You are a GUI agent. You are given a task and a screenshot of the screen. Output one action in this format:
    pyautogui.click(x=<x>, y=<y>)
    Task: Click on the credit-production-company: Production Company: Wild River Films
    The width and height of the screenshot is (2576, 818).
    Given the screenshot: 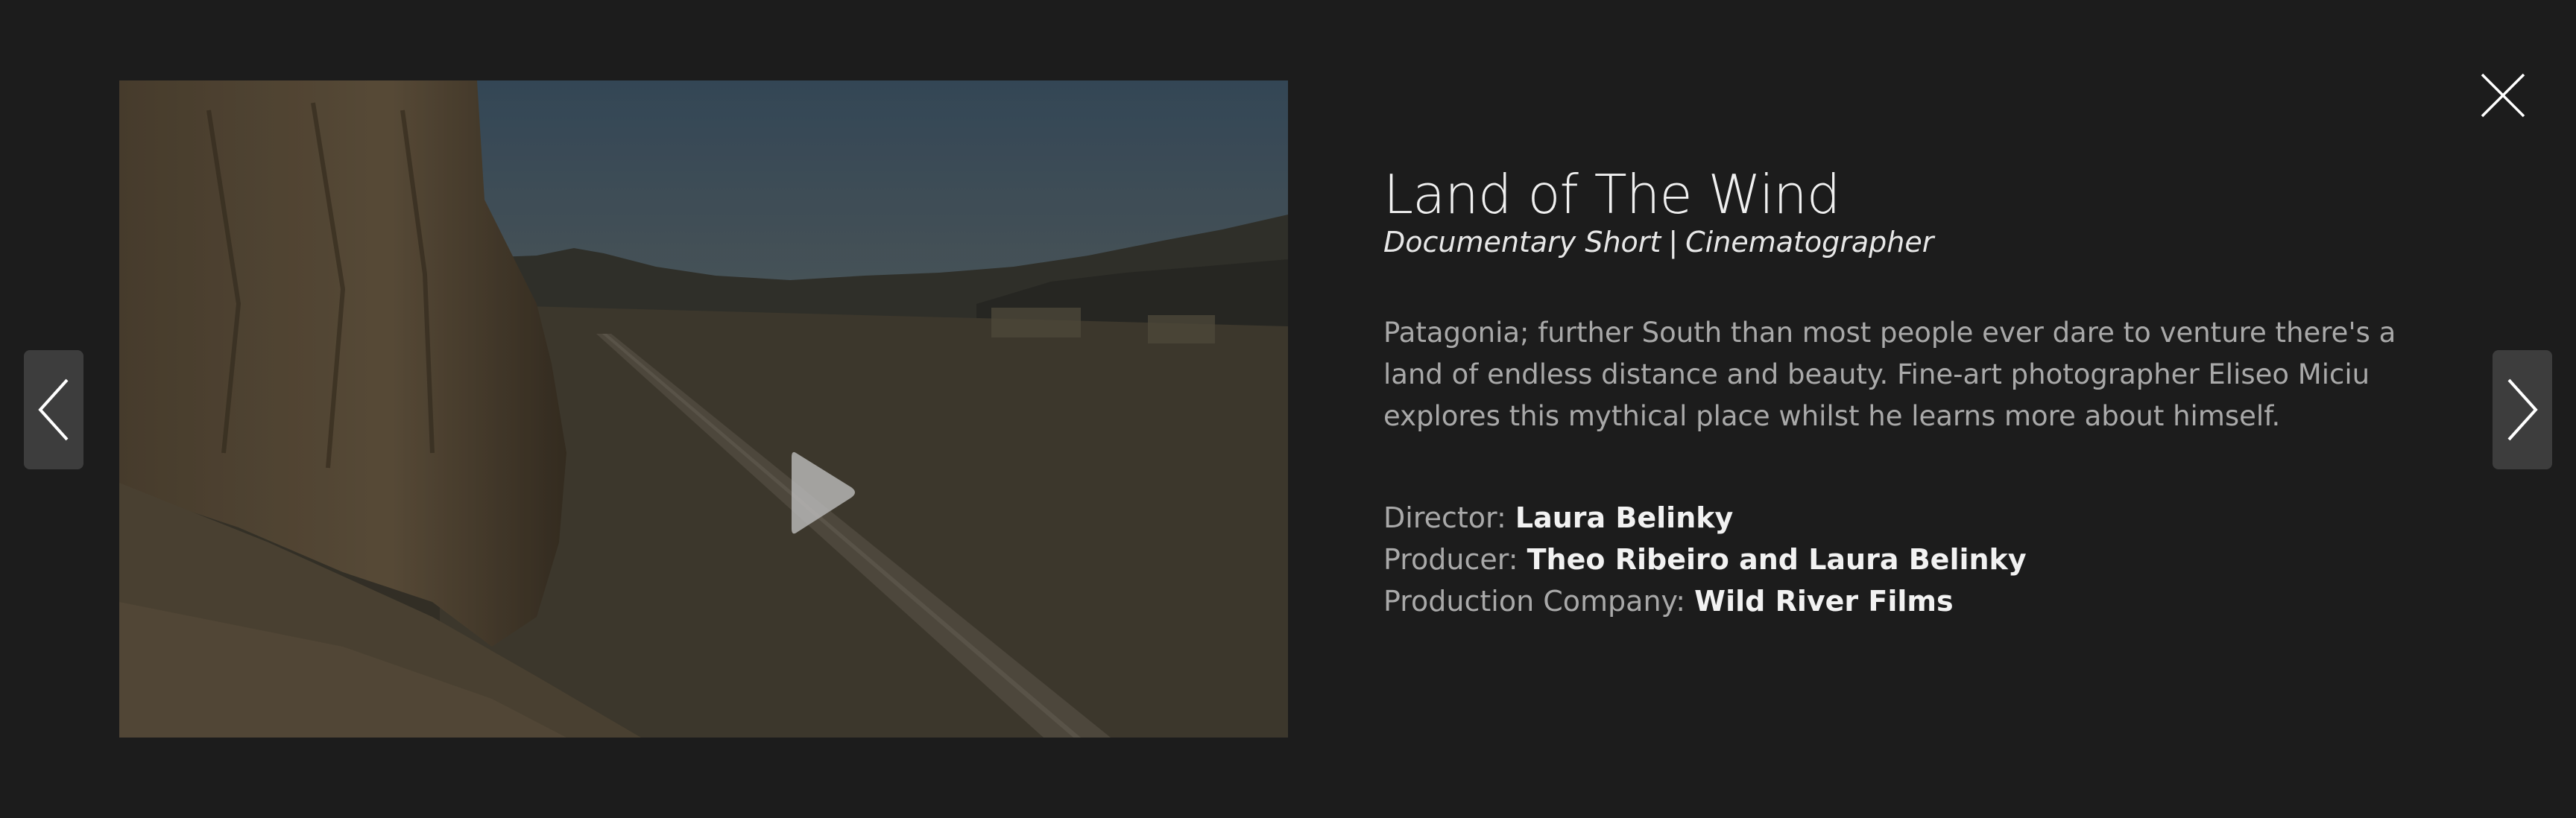 What is the action you would take?
    pyautogui.click(x=1912, y=601)
    